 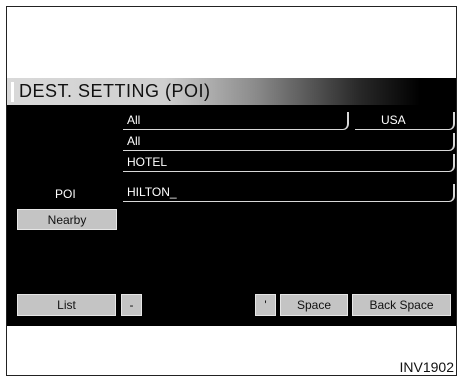 What do you see at coordinates (314, 305) in the screenshot?
I see `space-button: Space` at bounding box center [314, 305].